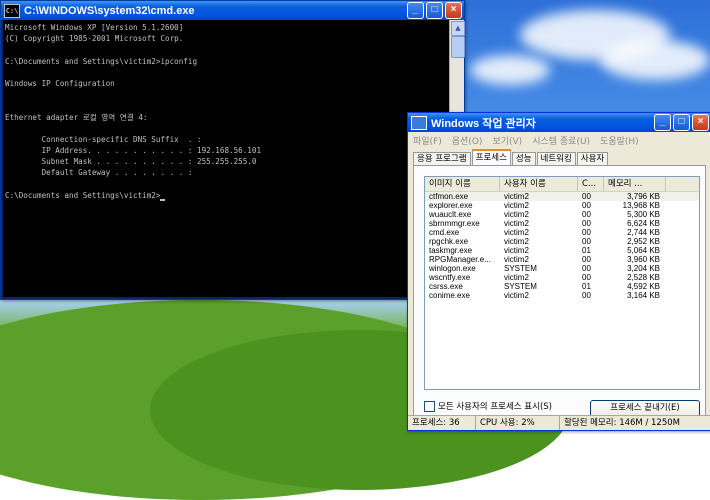 This screenshot has width=710, height=500. What do you see at coordinates (467, 140) in the screenshot?
I see `menu-options: 옵션(O)` at bounding box center [467, 140].